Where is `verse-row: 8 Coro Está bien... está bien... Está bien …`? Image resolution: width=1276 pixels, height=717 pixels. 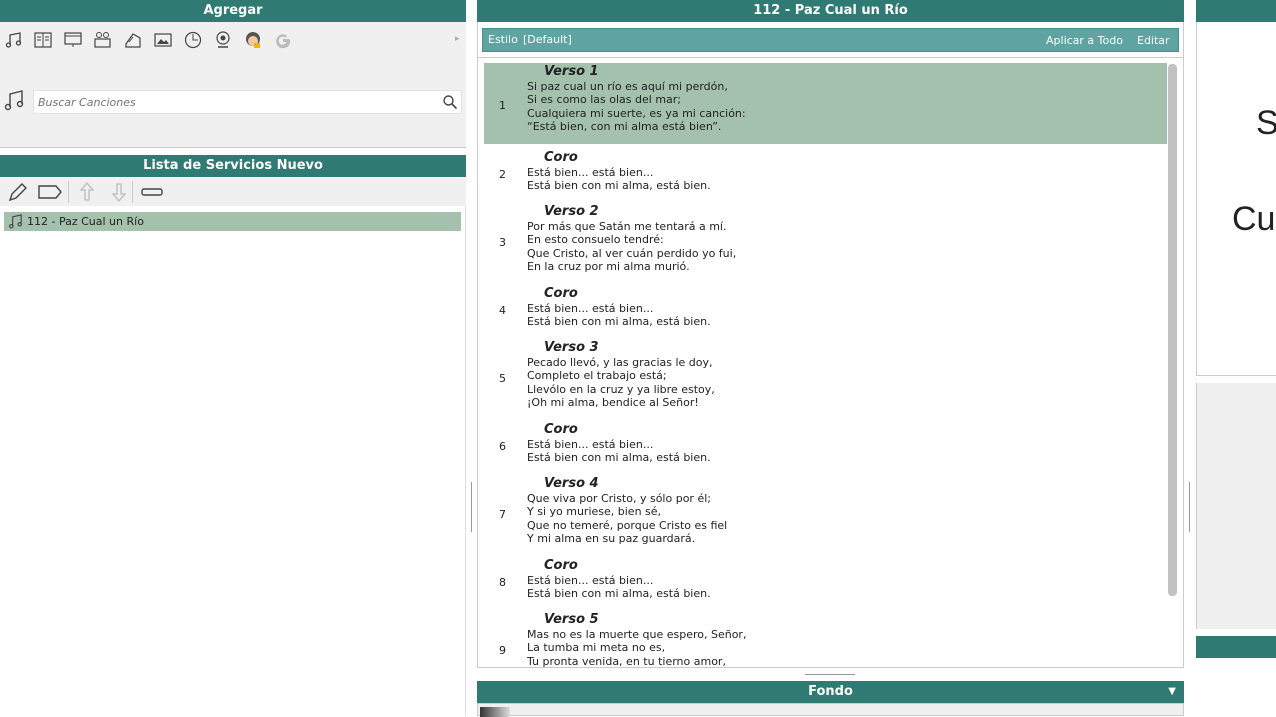 verse-row: 8 Coro Está bien... está bien... Está bien … is located at coordinates (825, 581).